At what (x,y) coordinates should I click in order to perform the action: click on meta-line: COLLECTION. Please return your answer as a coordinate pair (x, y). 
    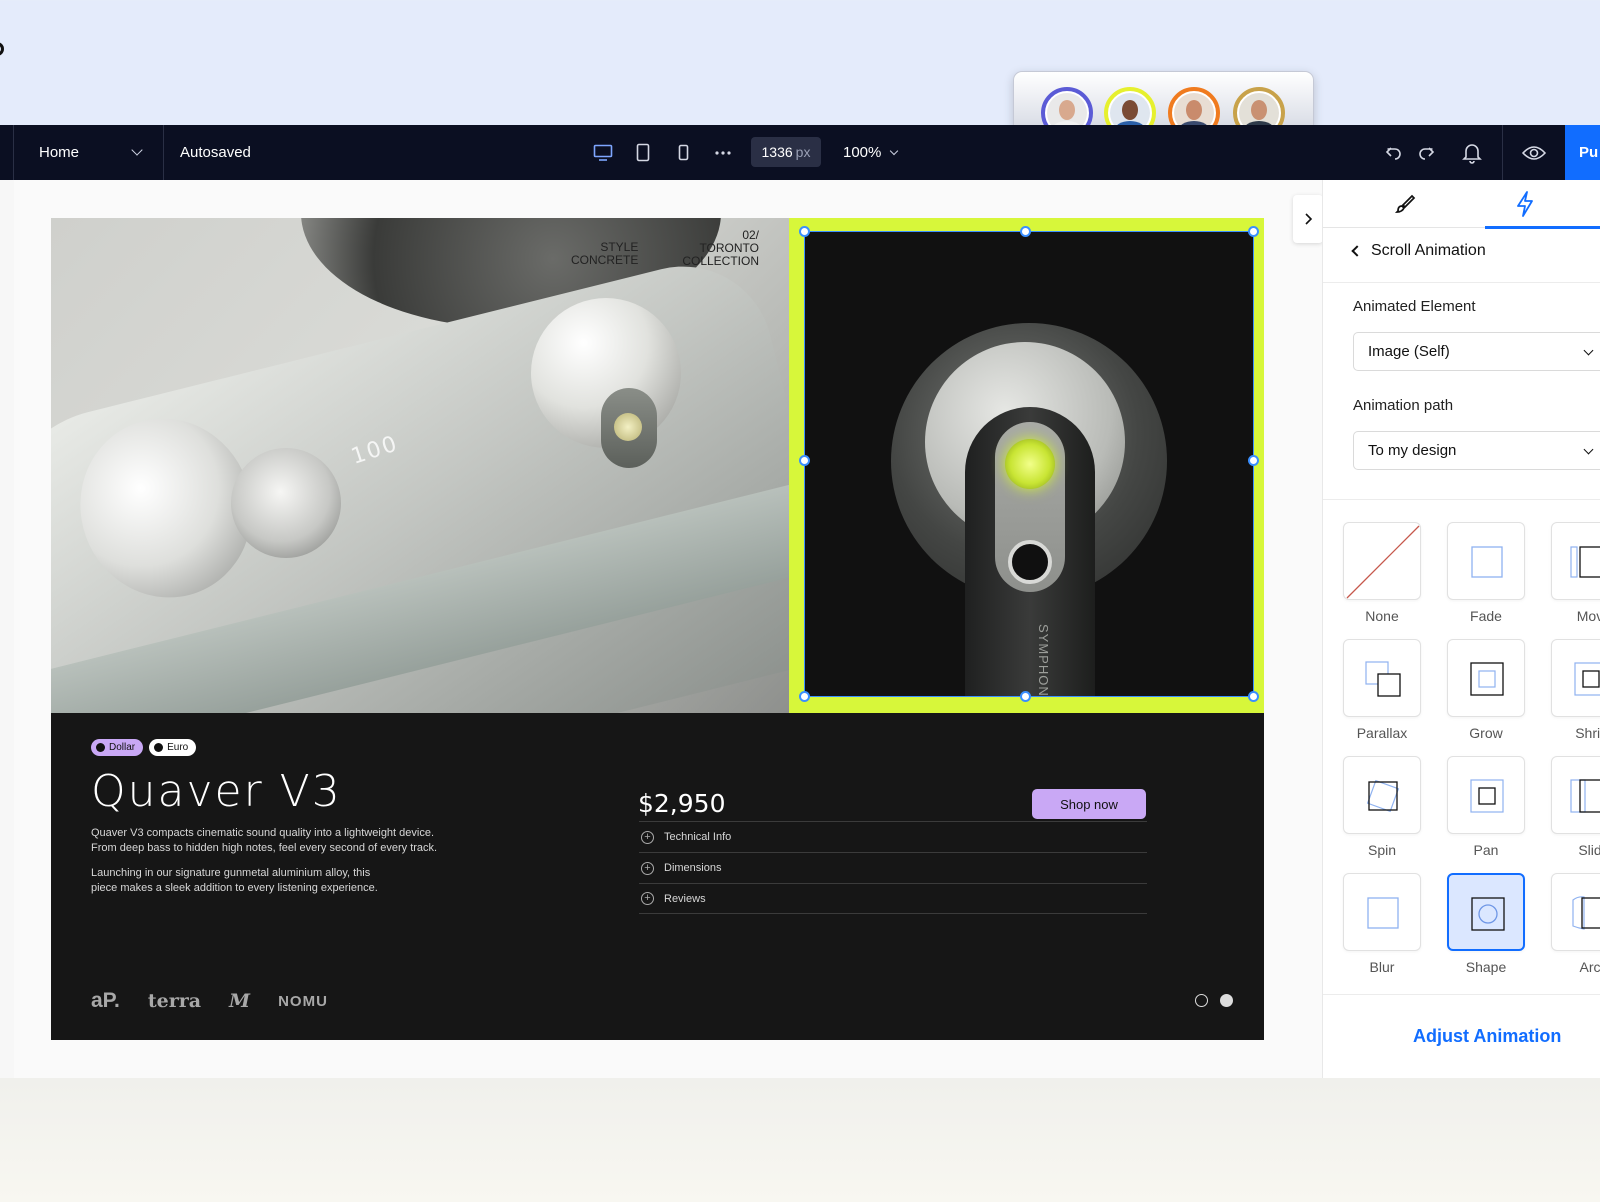
    Looking at the image, I should click on (720, 261).